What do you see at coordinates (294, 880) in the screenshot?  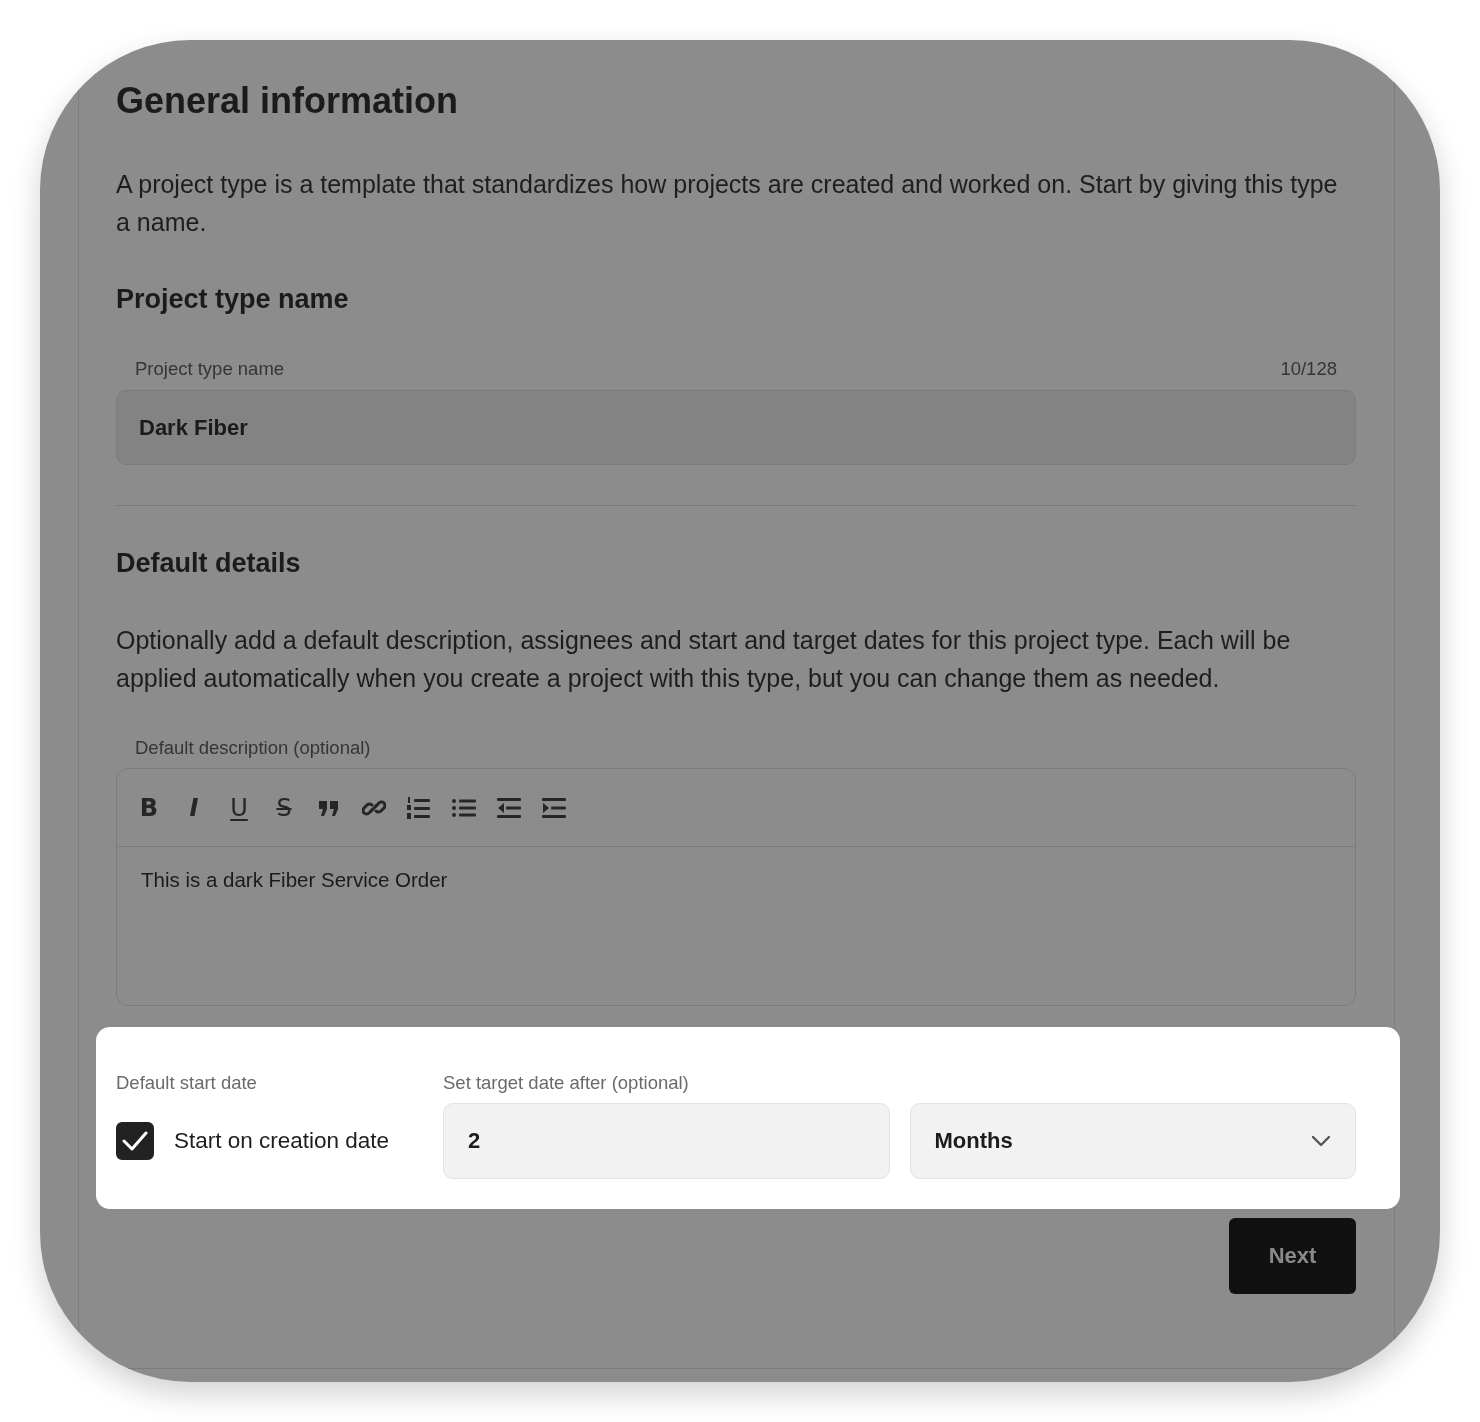 I see `description-text: This is a dark Fiber Service Order` at bounding box center [294, 880].